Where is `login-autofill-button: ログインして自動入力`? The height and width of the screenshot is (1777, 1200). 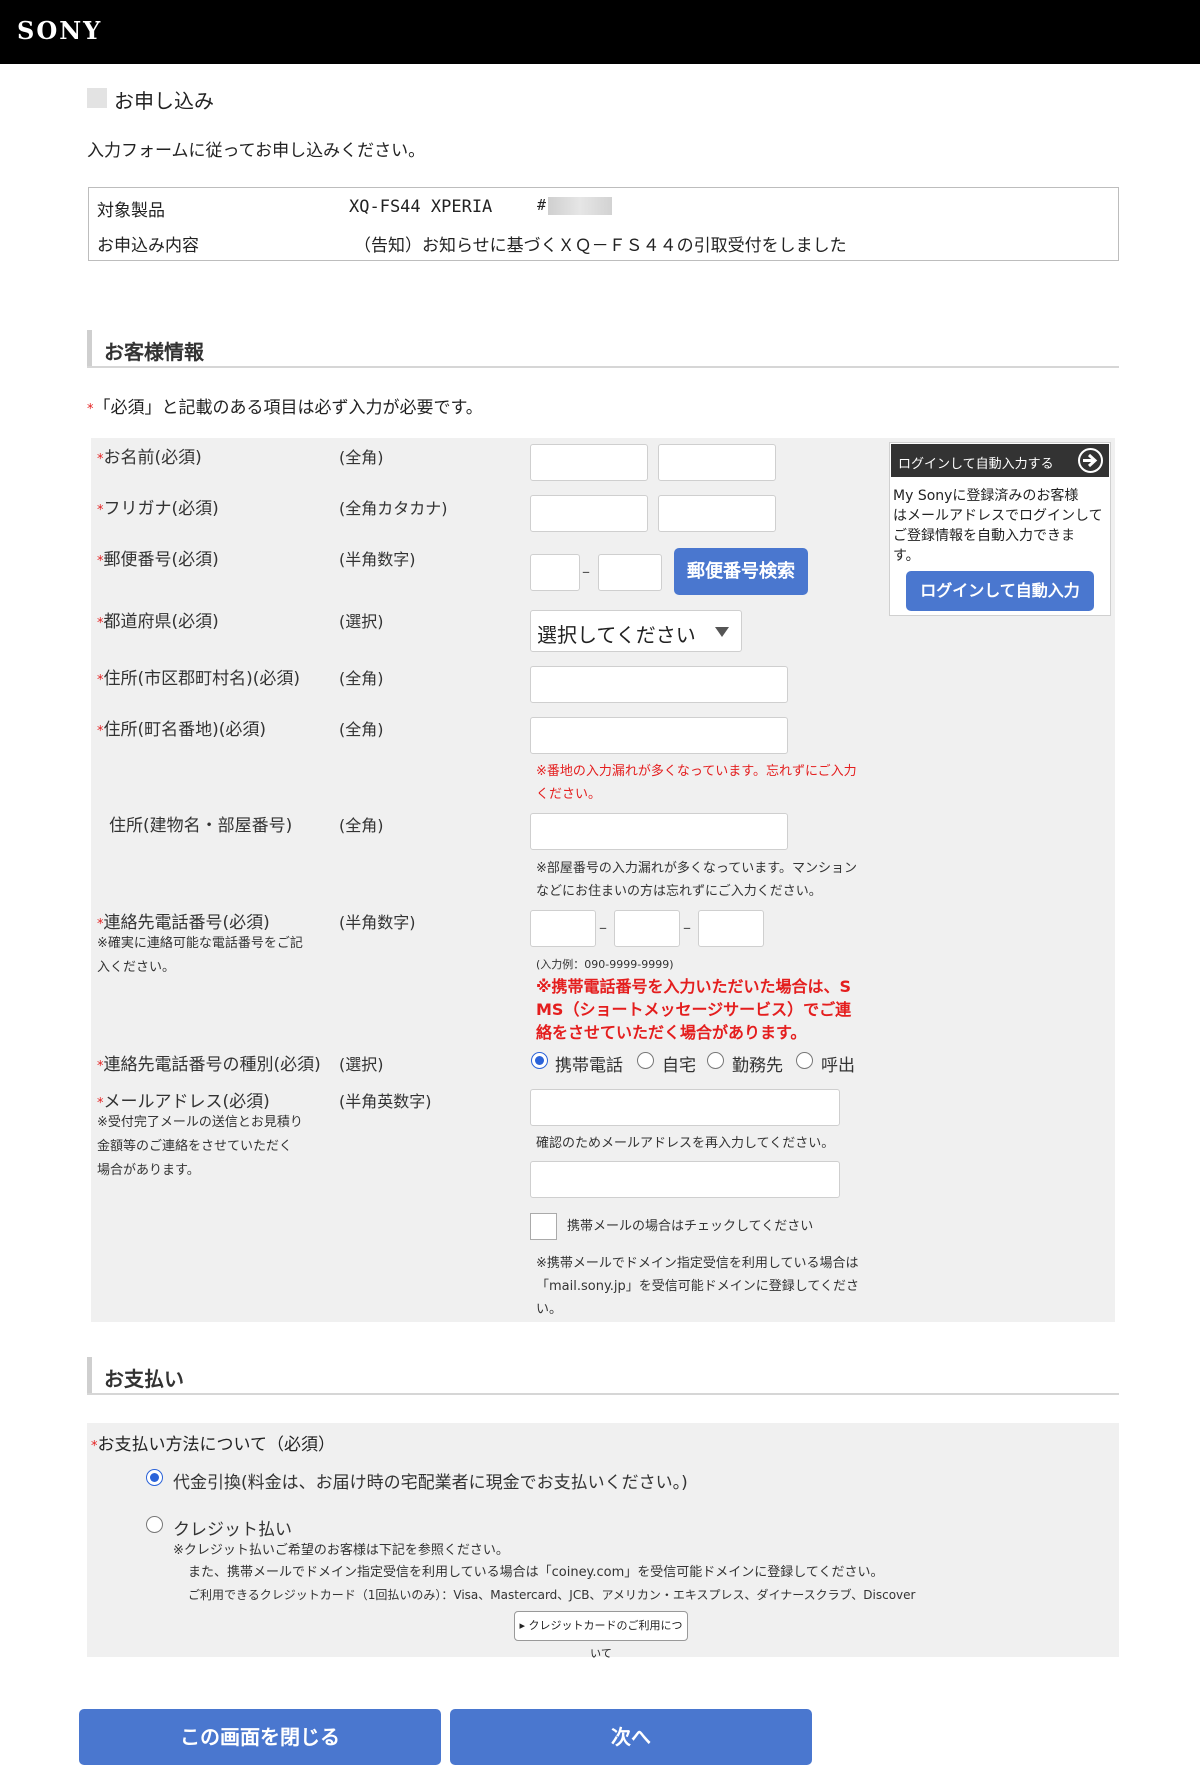 login-autofill-button: ログインして自動入力 is located at coordinates (1000, 591).